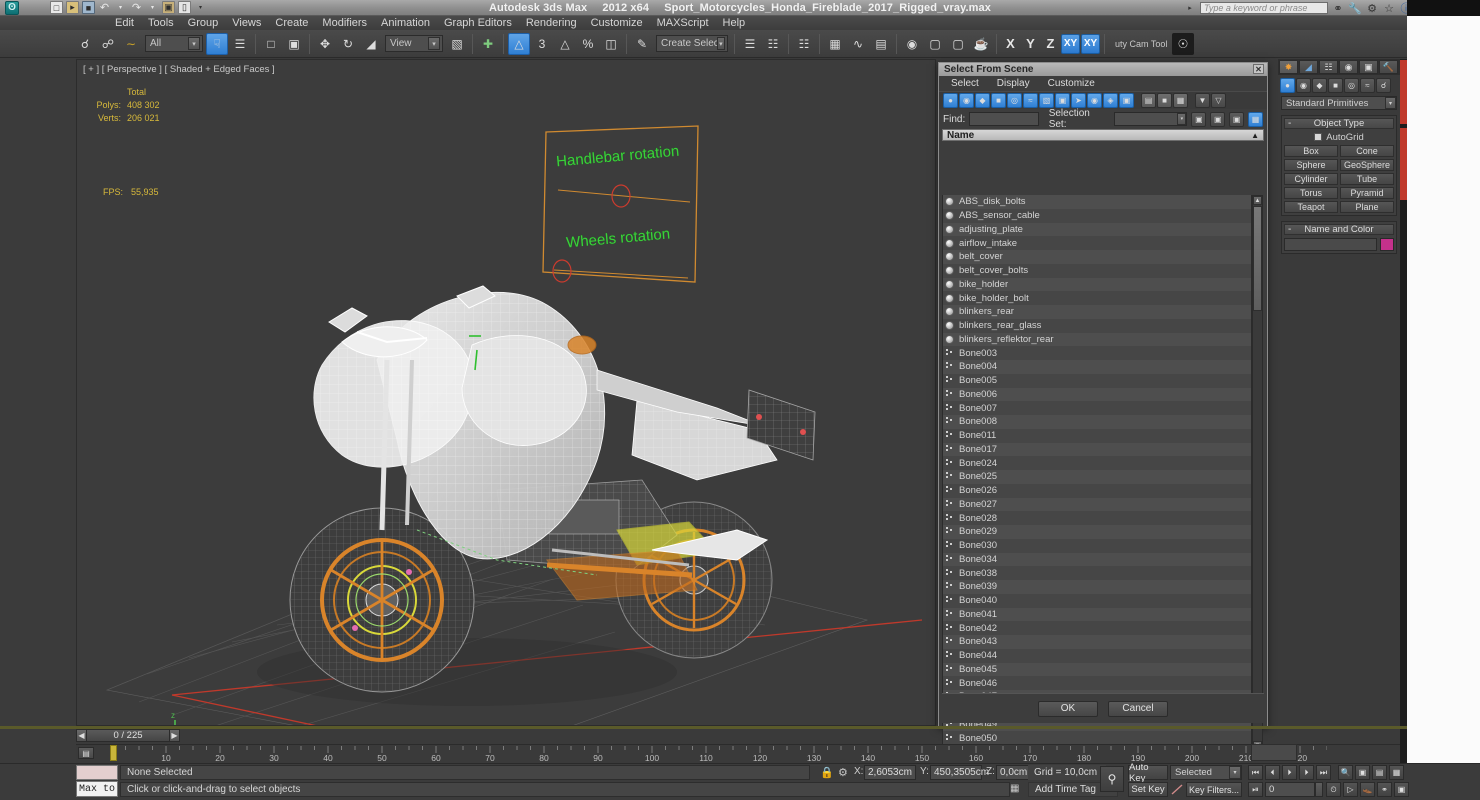 Image resolution: width=1480 pixels, height=800 pixels. I want to click on scene-list-item: Bone017, so click(1097, 449).